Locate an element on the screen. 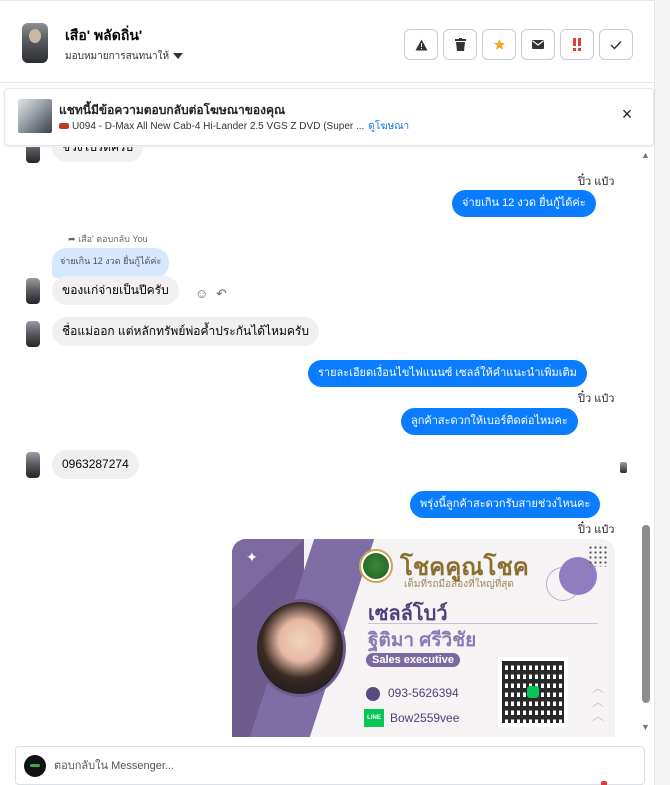  card-phone: 093-5626394 is located at coordinates (423, 693).